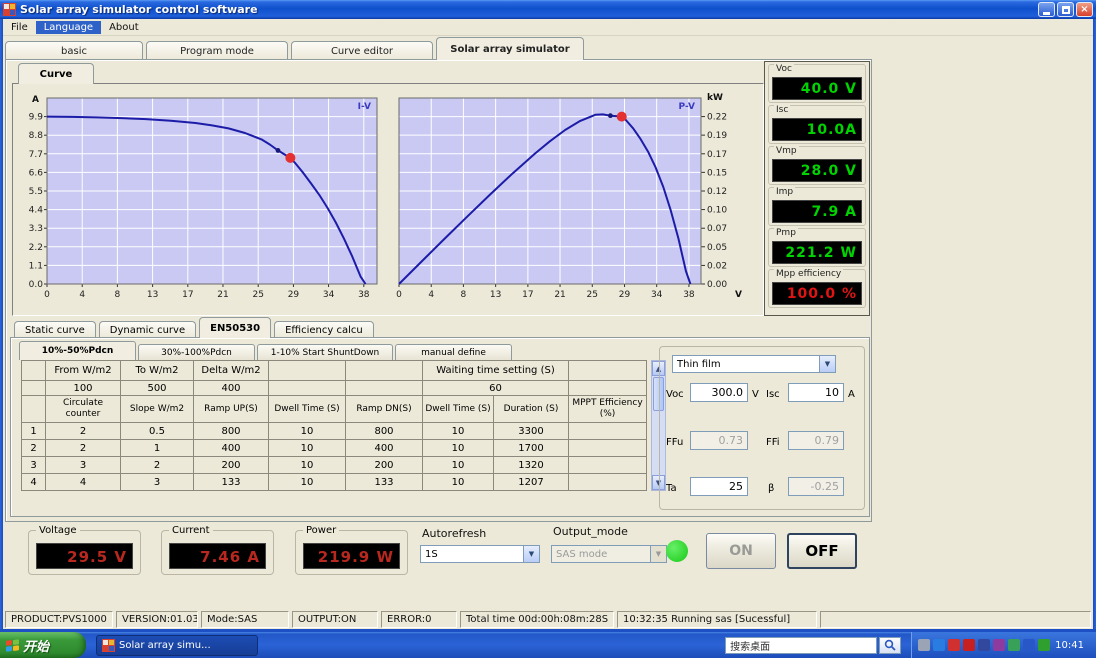 This screenshot has width=1096, height=658. What do you see at coordinates (157, 388) in the screenshot?
I see `cell: 500` at bounding box center [157, 388].